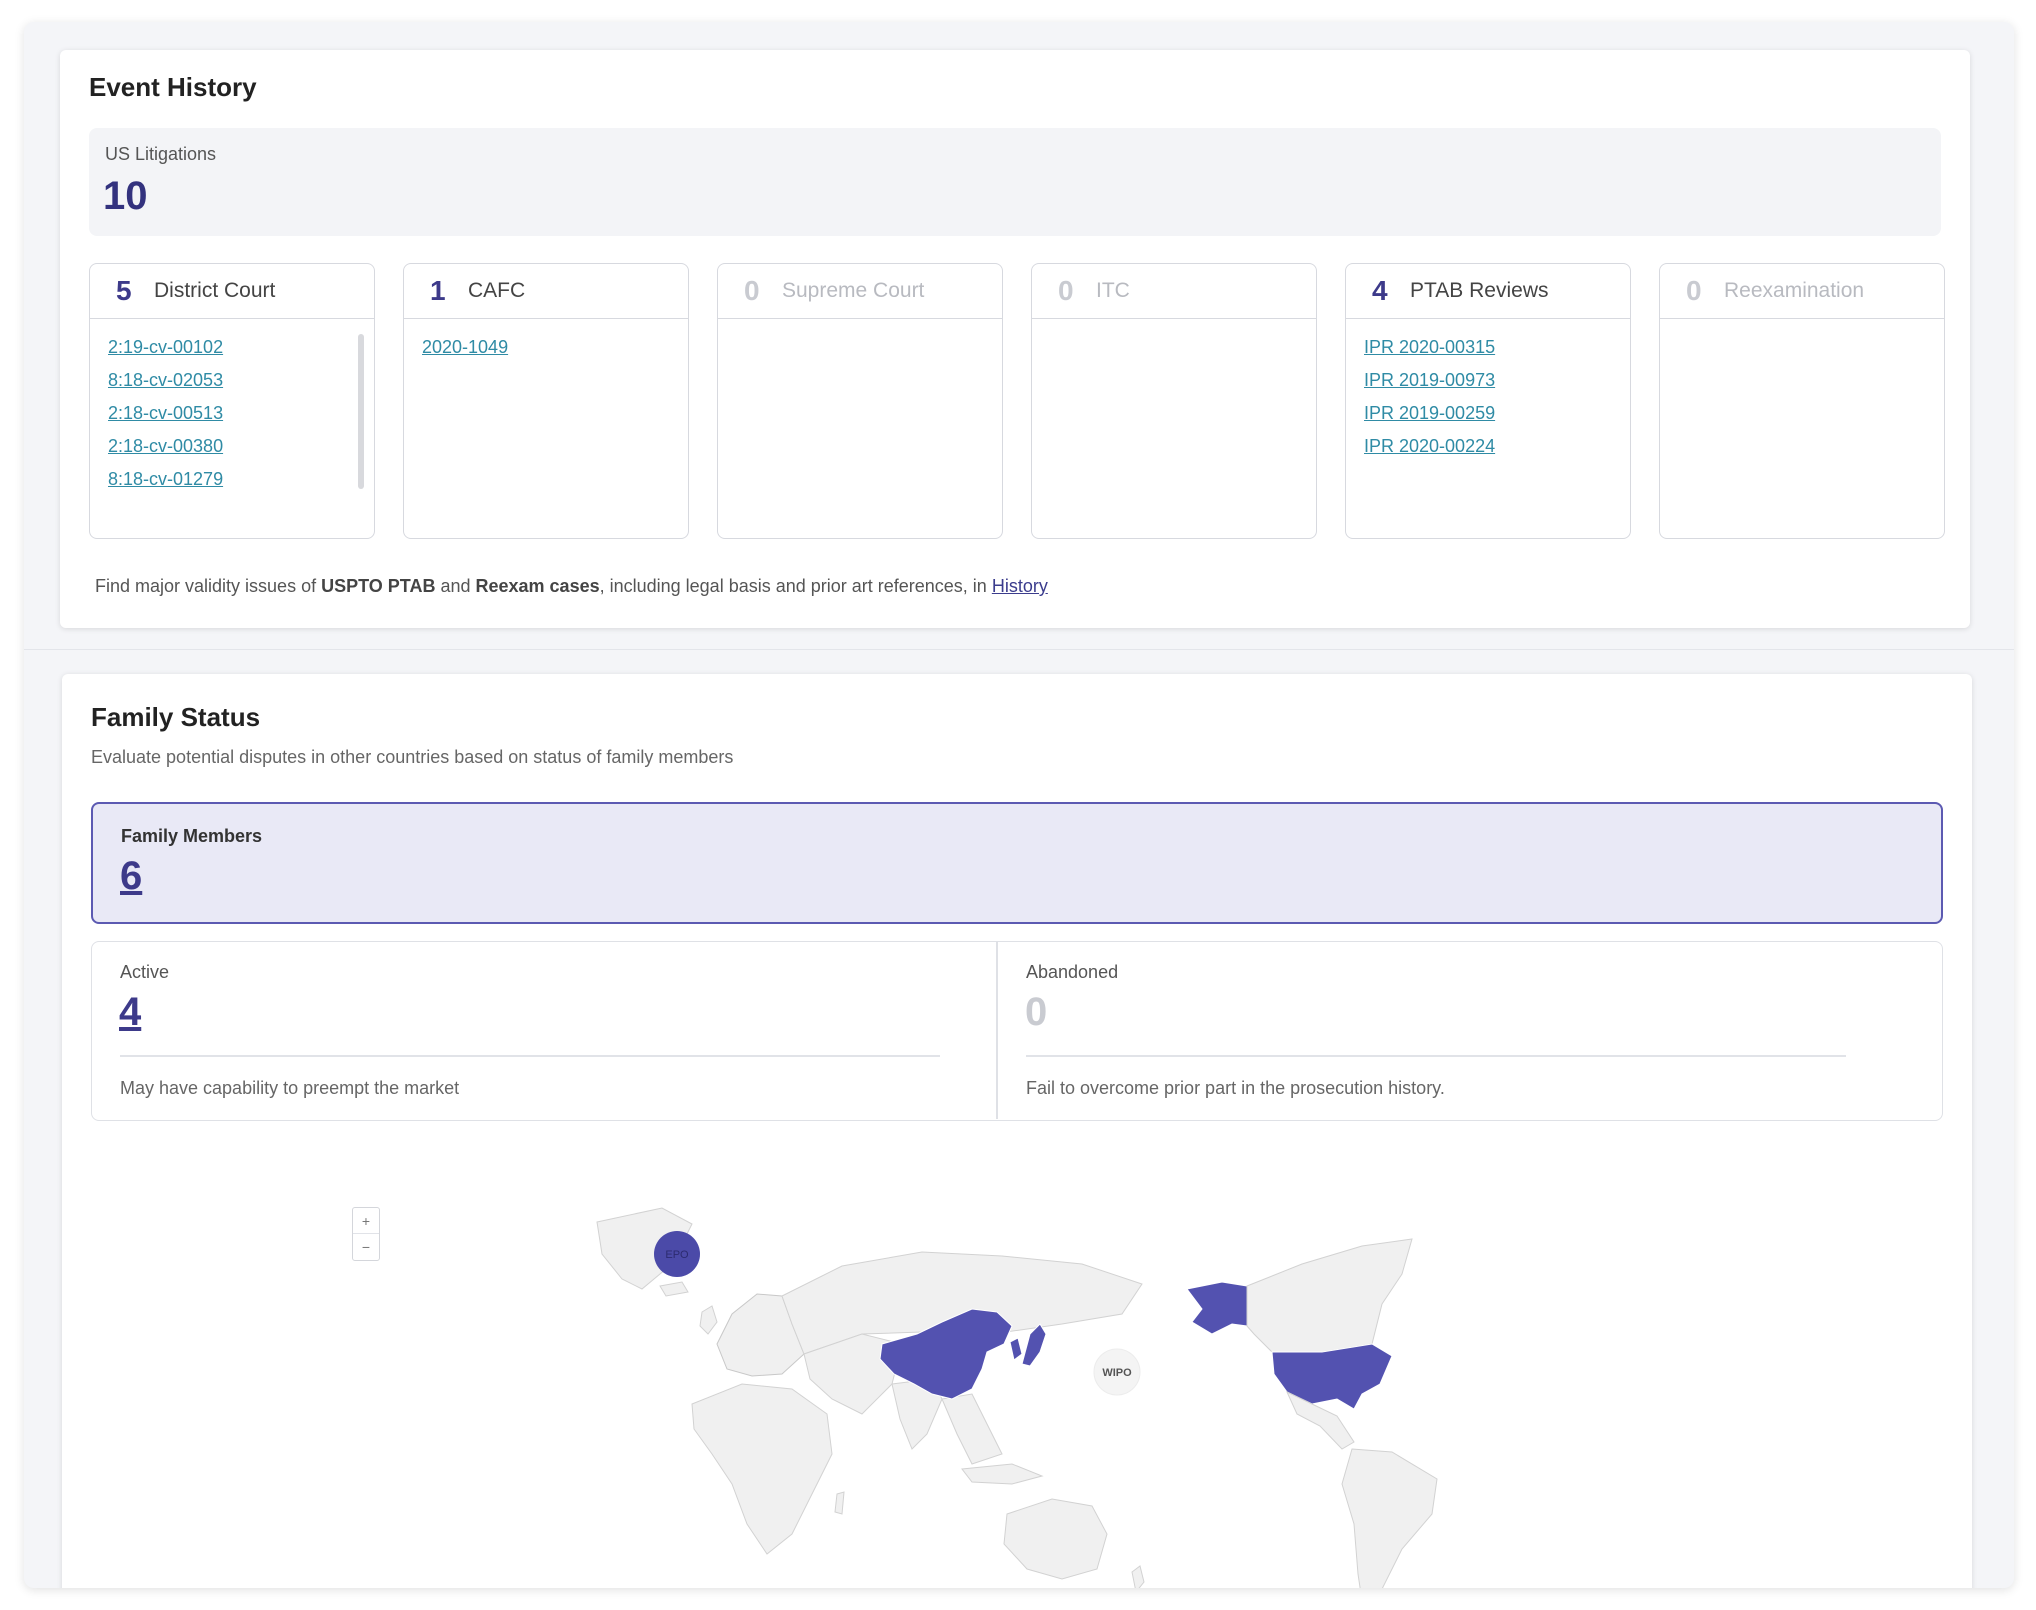 The image size is (2036, 1610). What do you see at coordinates (860, 401) in the screenshot?
I see `court-type-supreme-court: 0 Supreme Court` at bounding box center [860, 401].